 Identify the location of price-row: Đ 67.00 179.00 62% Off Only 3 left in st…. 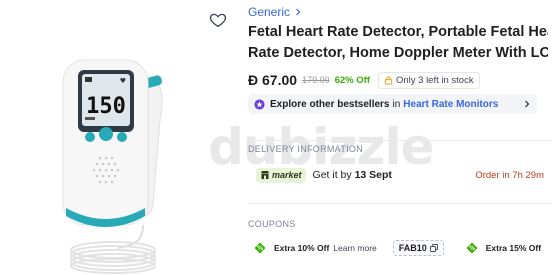
(364, 80).